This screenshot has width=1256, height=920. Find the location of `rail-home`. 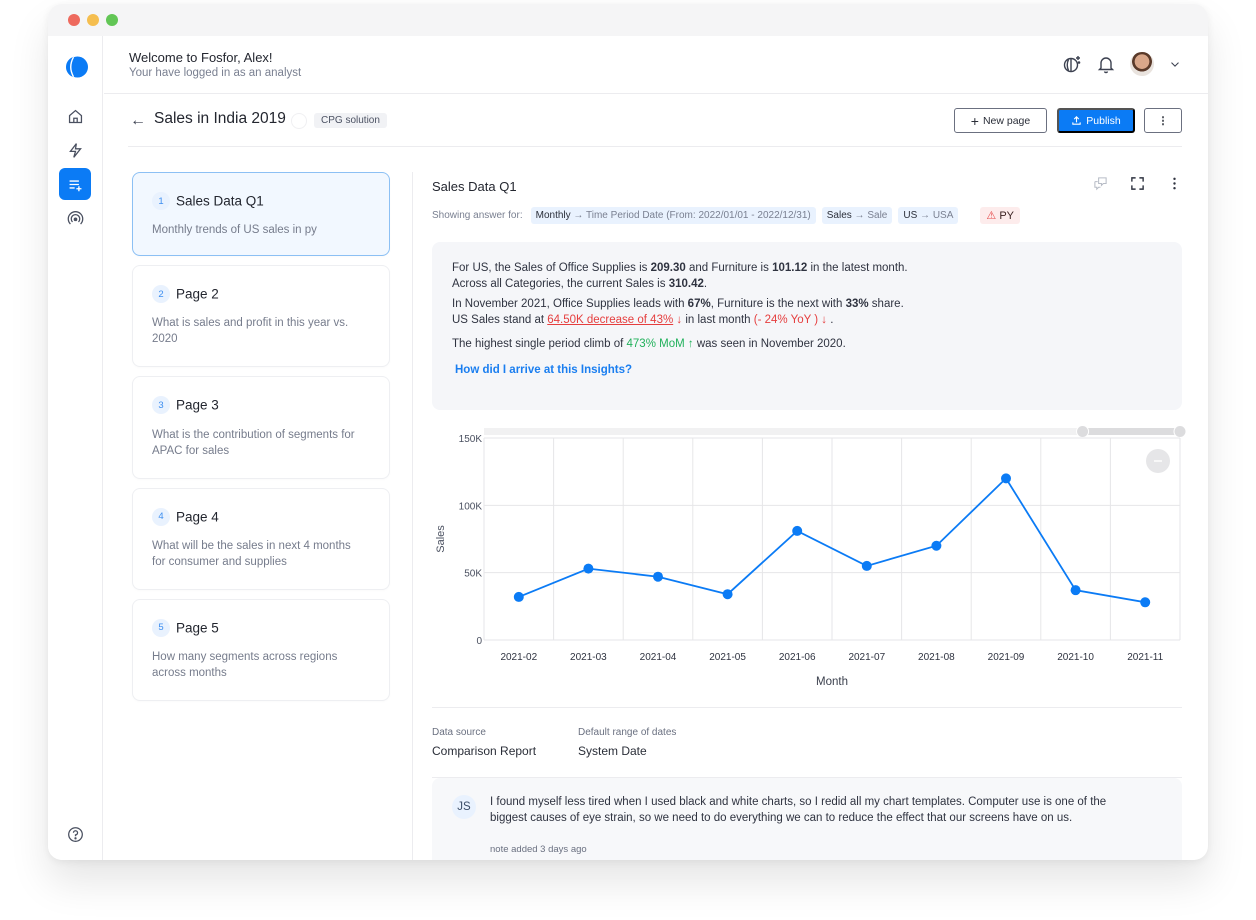

rail-home is located at coordinates (75, 116).